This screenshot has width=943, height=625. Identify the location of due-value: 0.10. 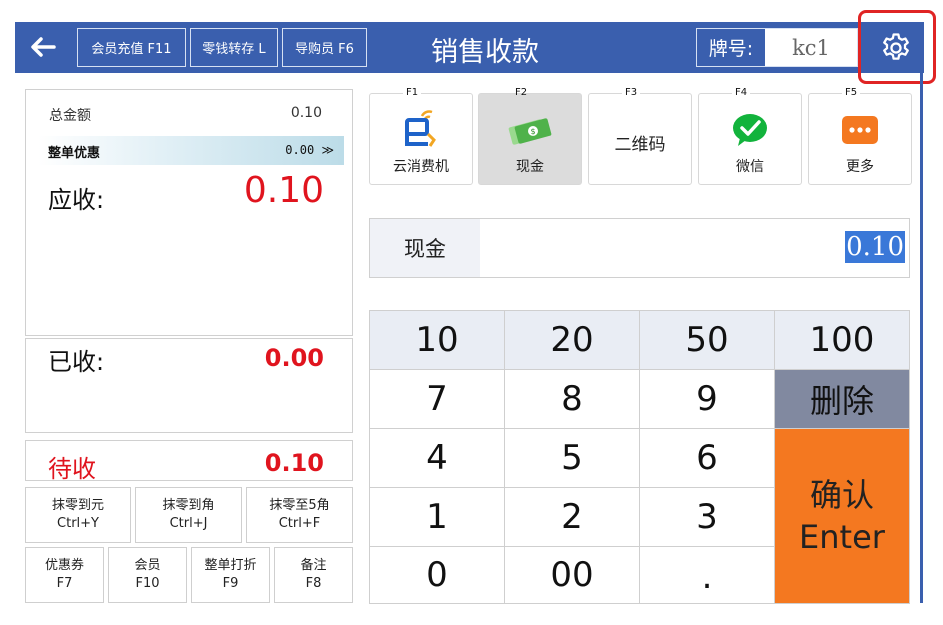
(294, 463).